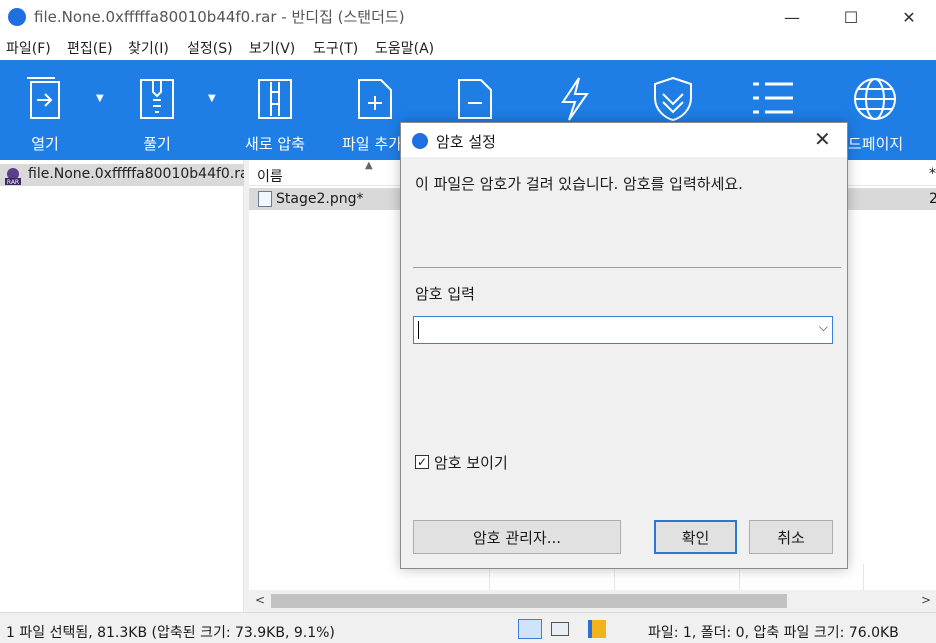 This screenshot has width=936, height=643. I want to click on rar-archive-icon: RAR, so click(13, 176).